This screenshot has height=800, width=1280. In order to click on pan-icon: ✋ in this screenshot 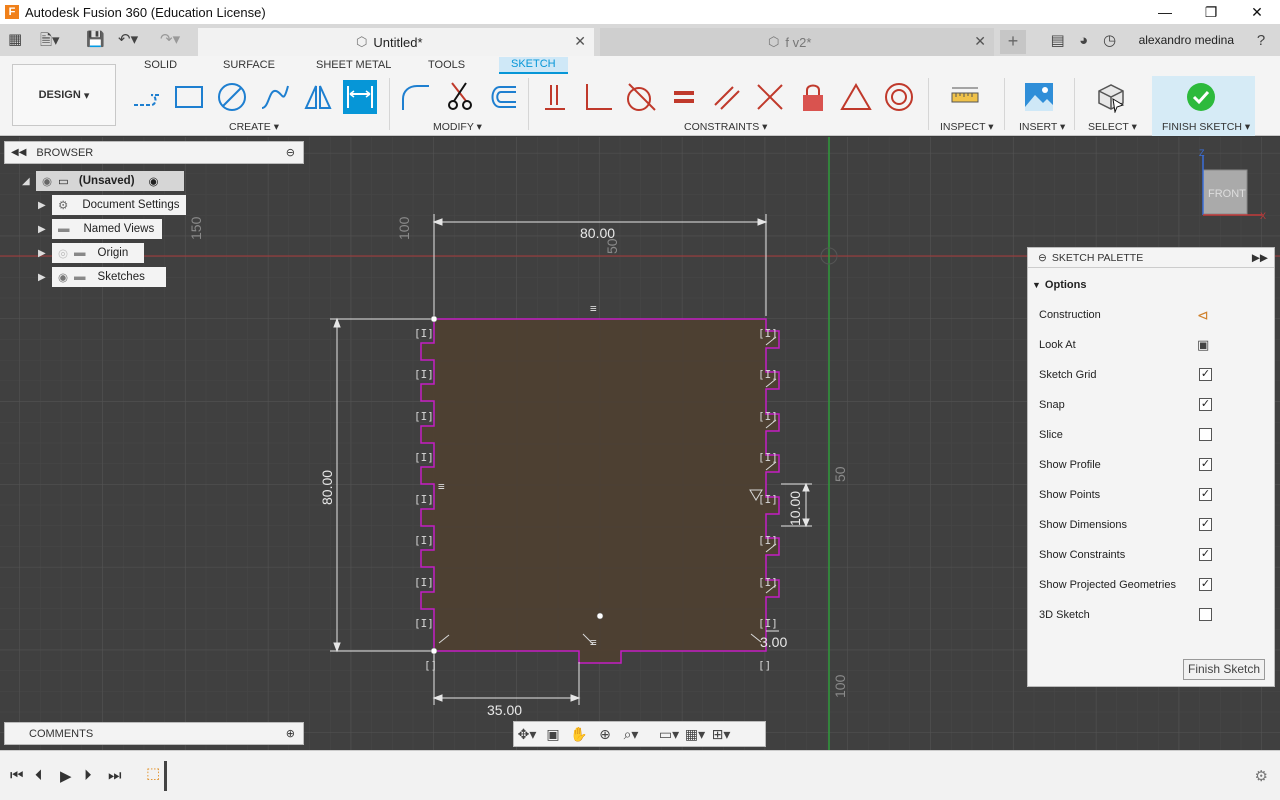, I will do `click(579, 734)`.